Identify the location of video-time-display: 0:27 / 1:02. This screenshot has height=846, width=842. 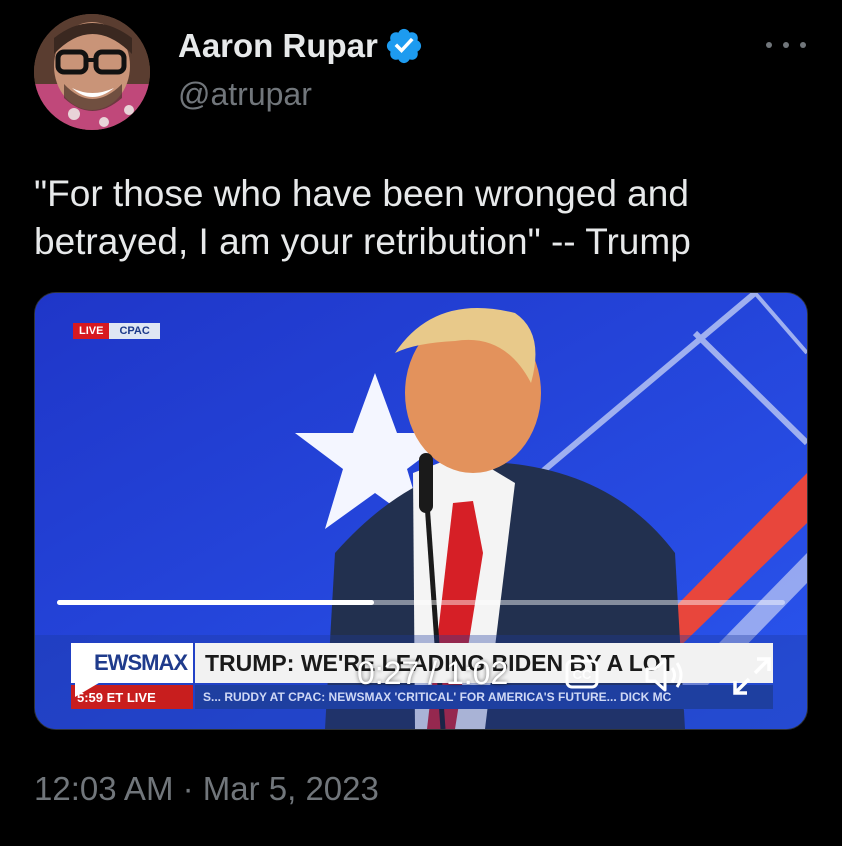
(433, 673).